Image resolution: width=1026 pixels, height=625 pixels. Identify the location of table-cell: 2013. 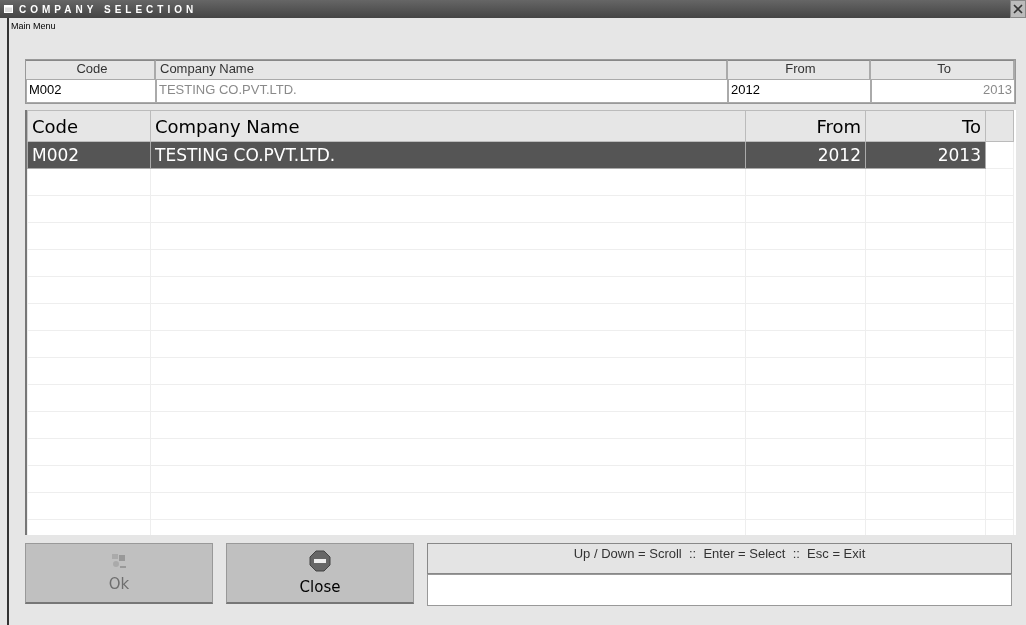
(925, 155).